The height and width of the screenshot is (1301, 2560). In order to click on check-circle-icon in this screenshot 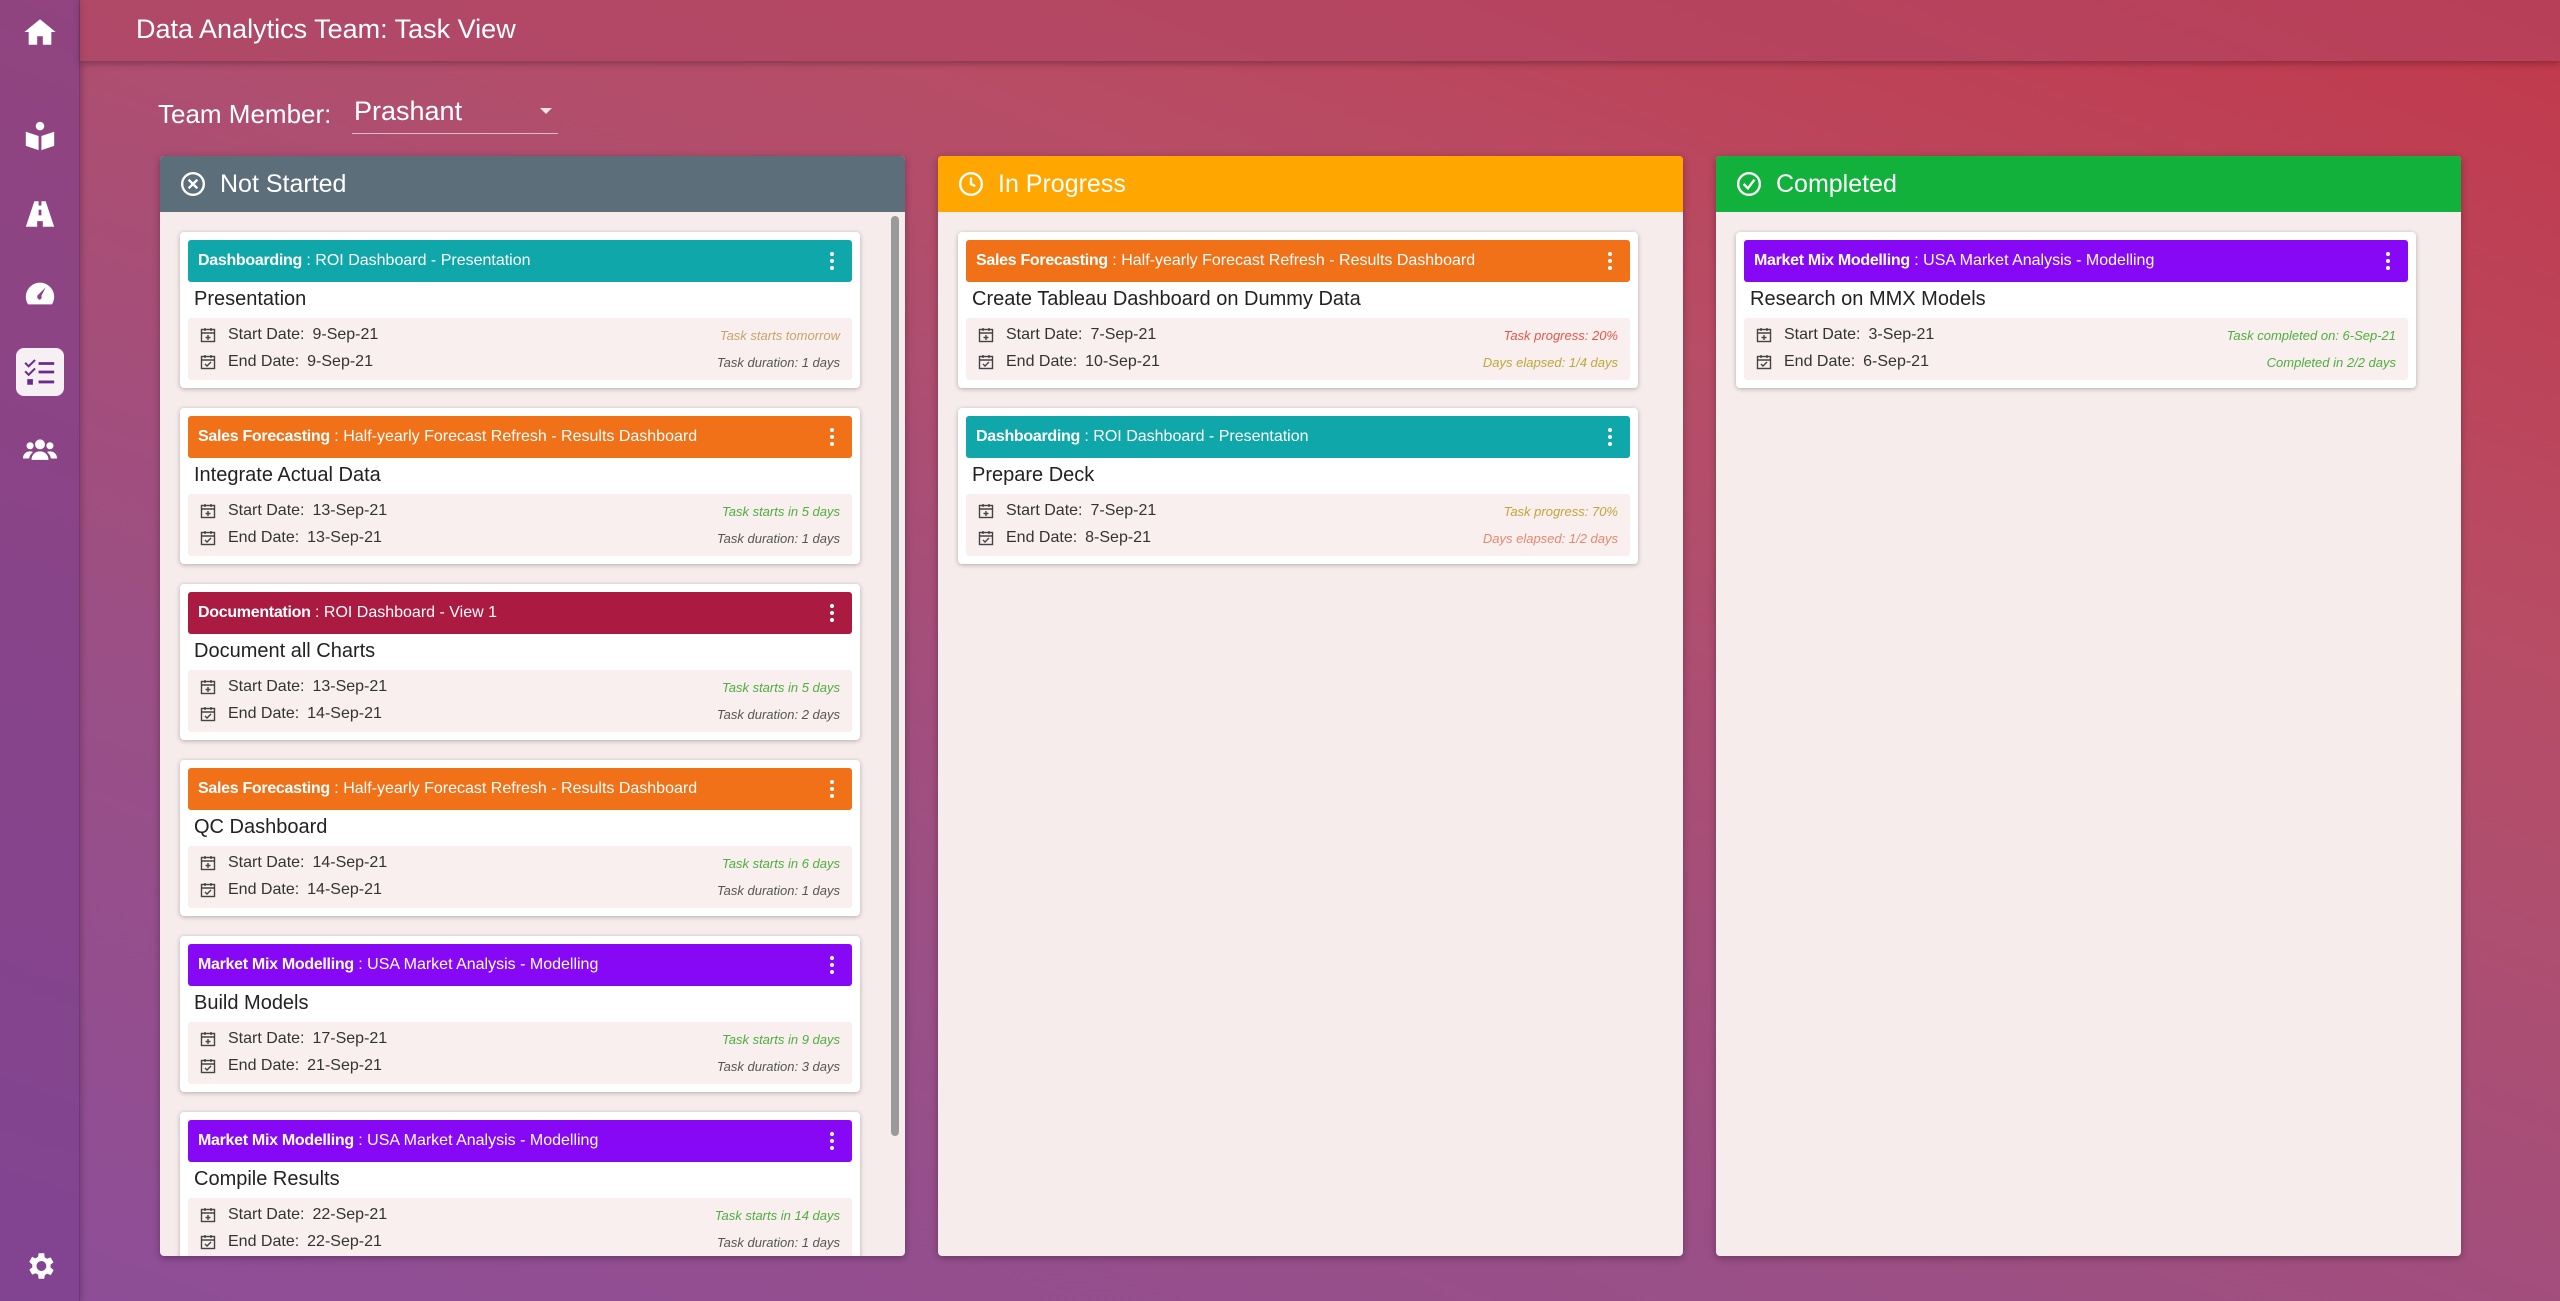, I will do `click(1749, 184)`.